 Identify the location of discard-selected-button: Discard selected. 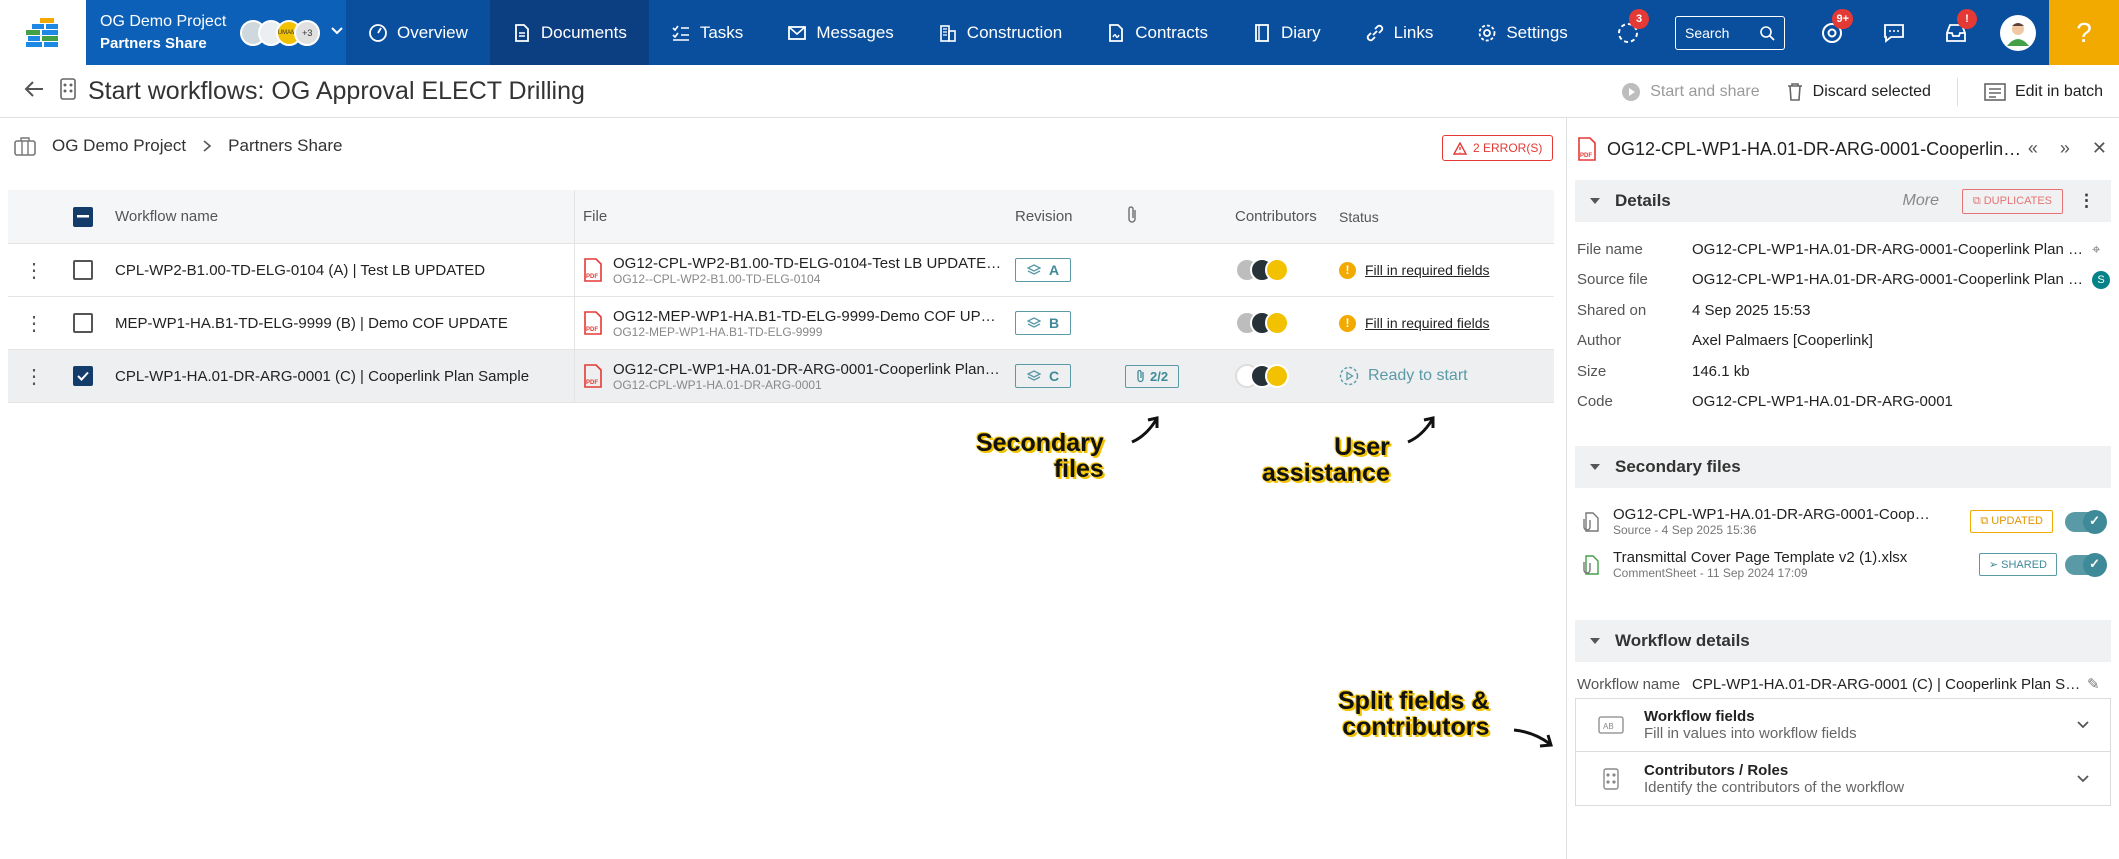
(1858, 92).